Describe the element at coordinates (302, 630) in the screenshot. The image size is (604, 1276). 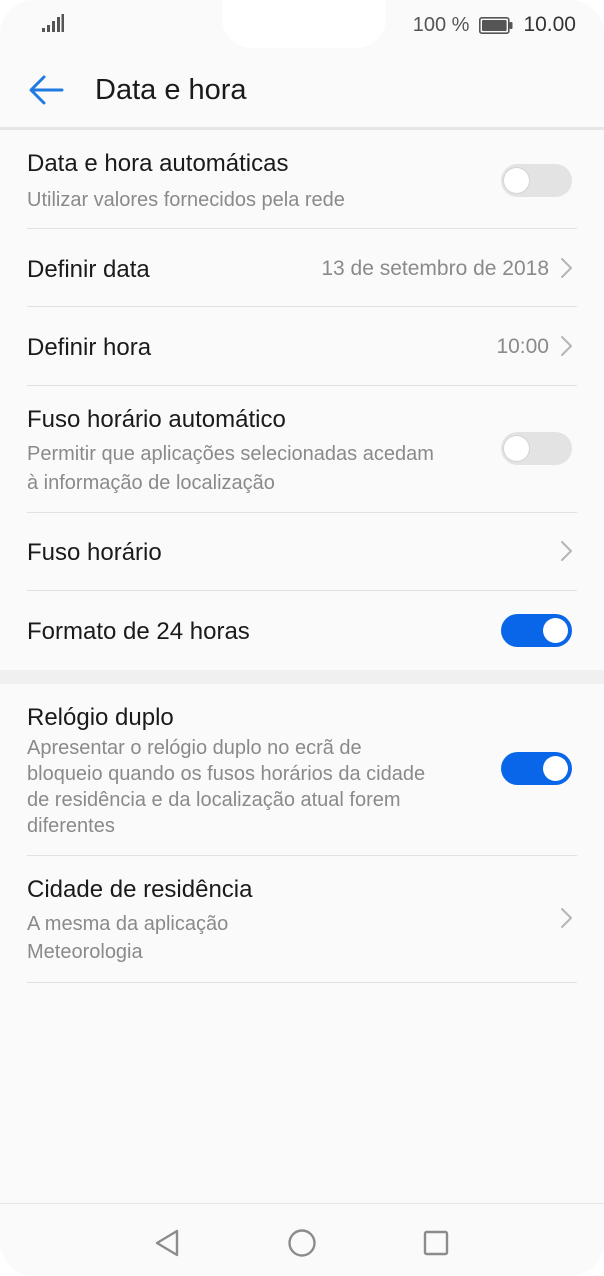
I see `setting-24h-format: Formato de 24 horas` at that location.